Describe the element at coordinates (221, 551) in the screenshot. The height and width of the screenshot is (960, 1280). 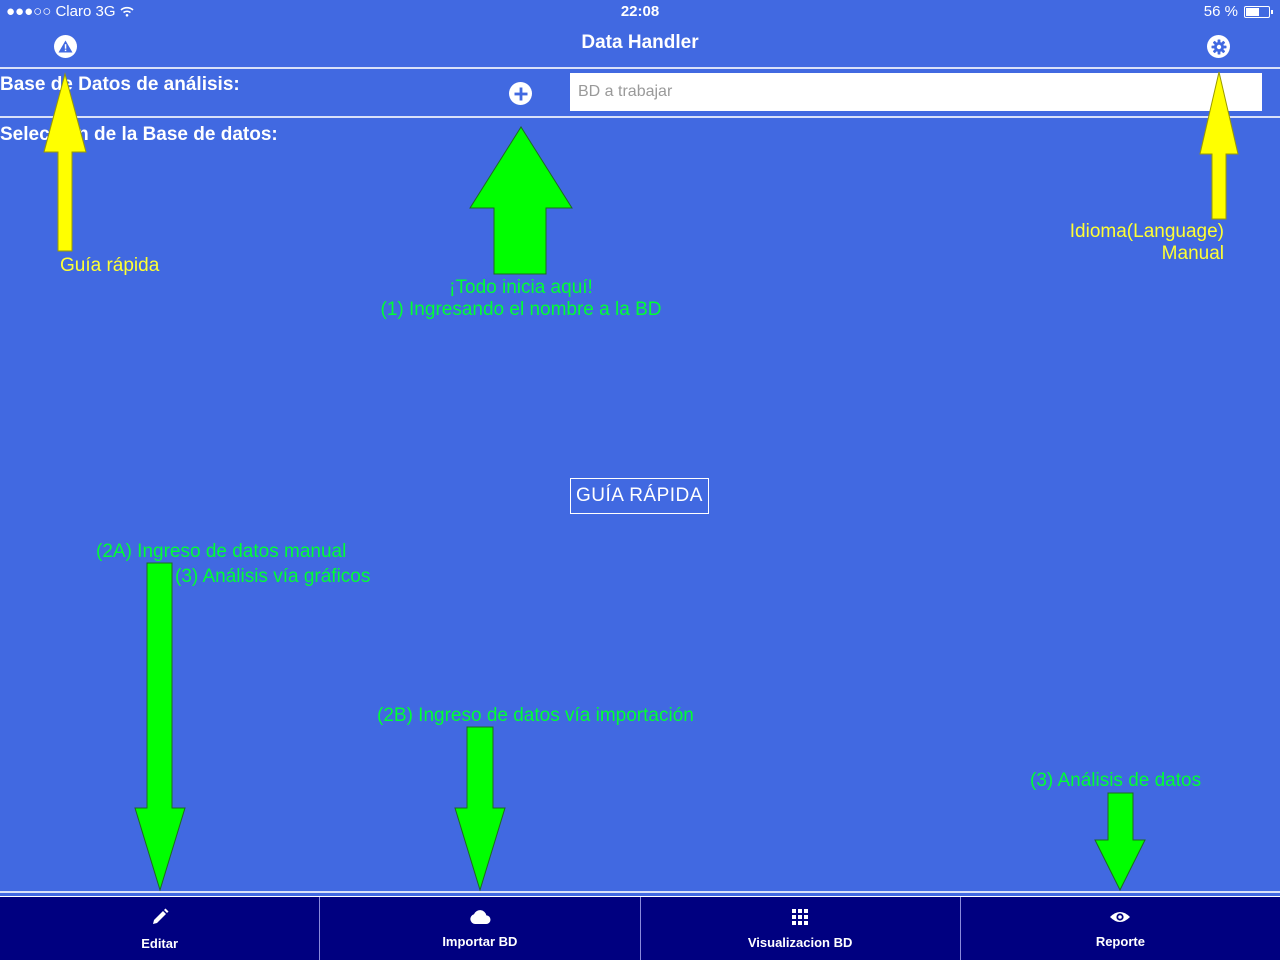
I see `annotation-manual: (2A) Ingreso de datos manual` at that location.